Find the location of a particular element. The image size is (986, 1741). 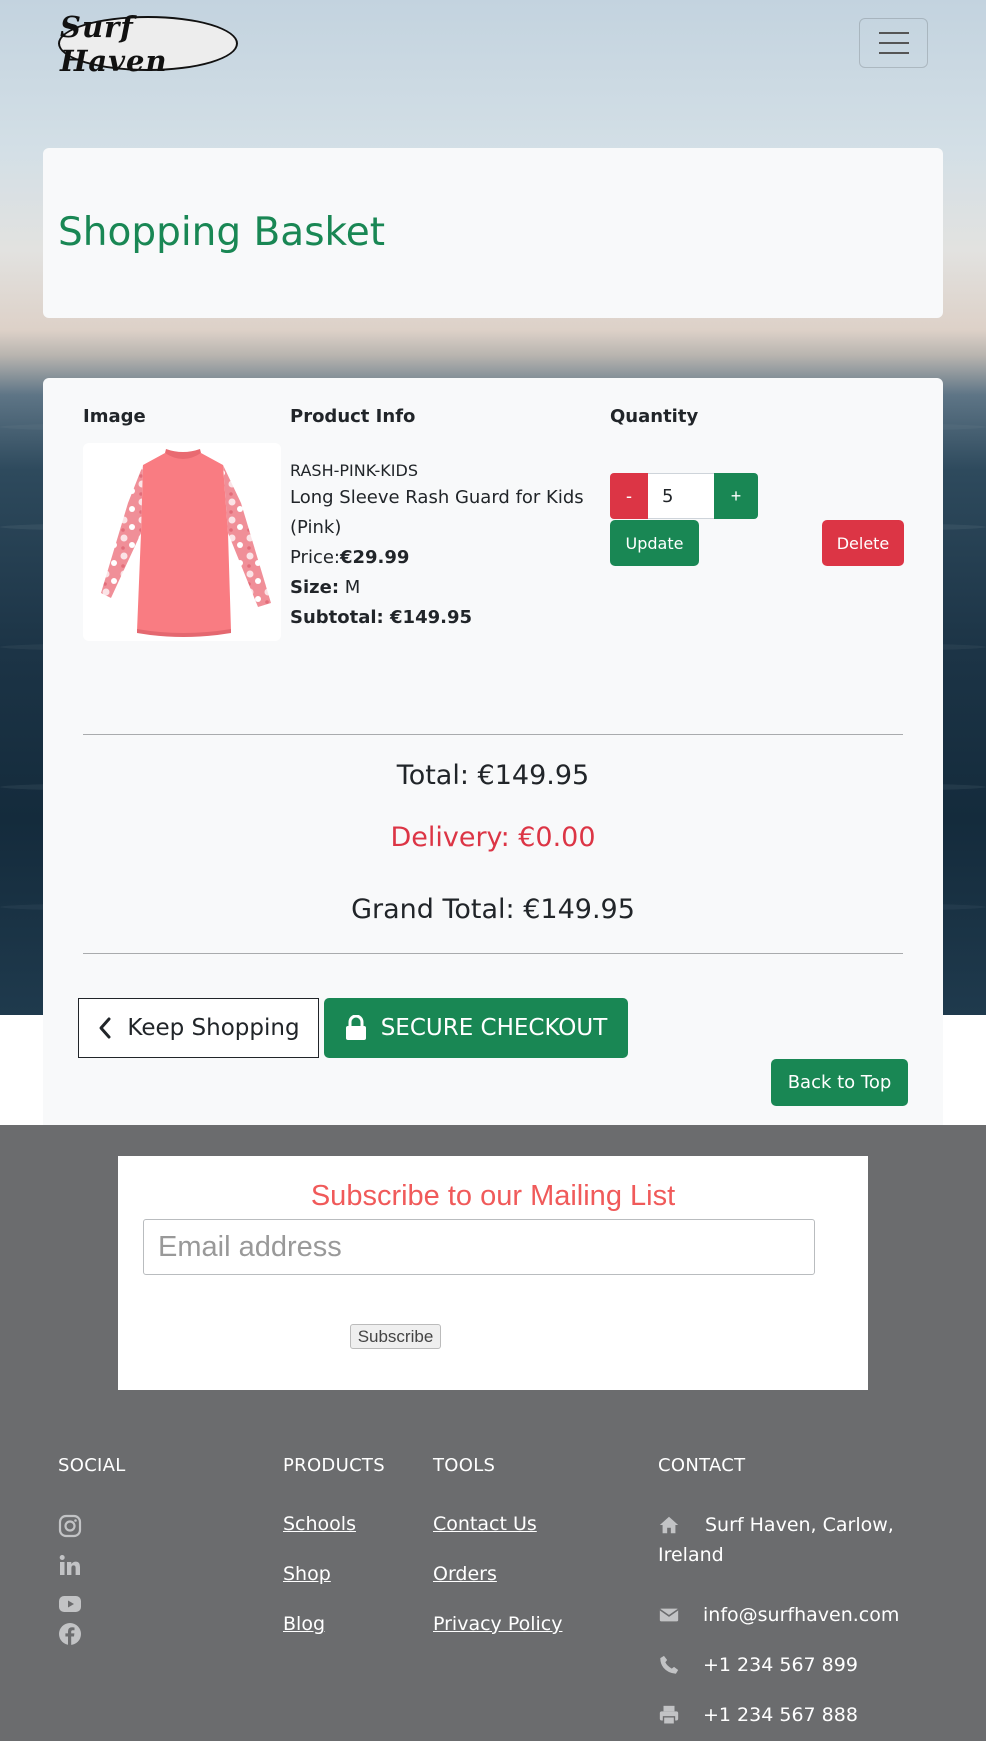

chevron-left-icon is located at coordinates (105, 1028).